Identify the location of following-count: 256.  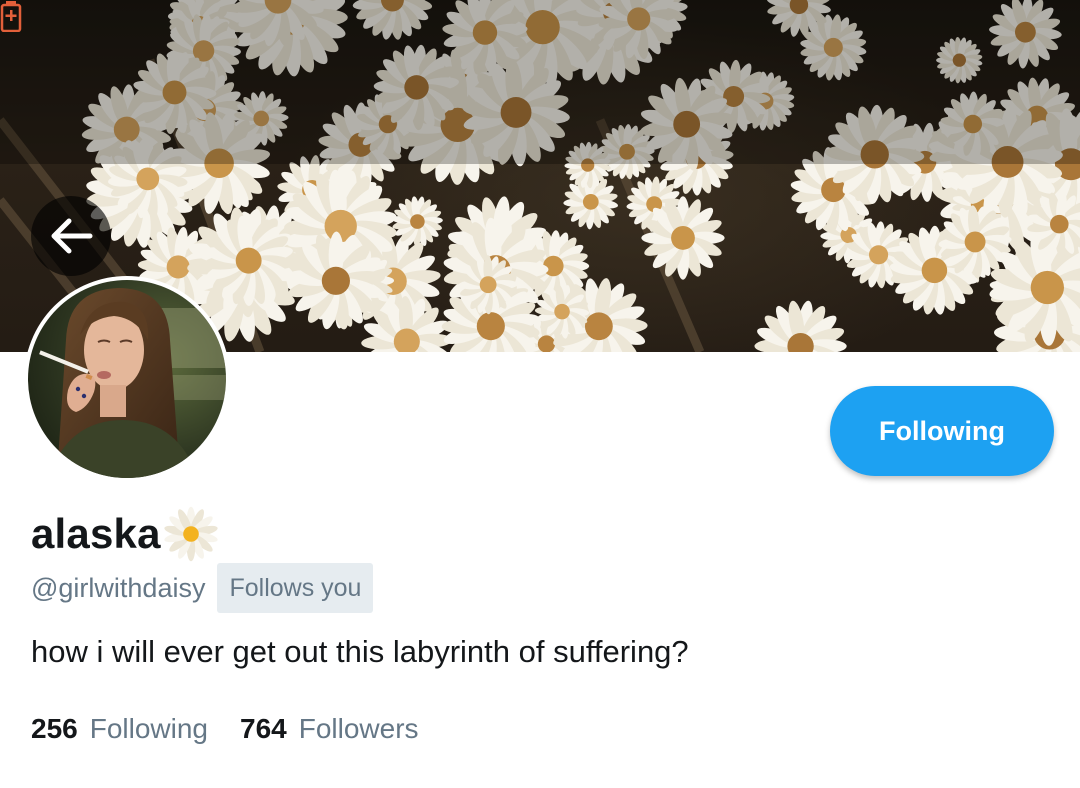
(54, 728).